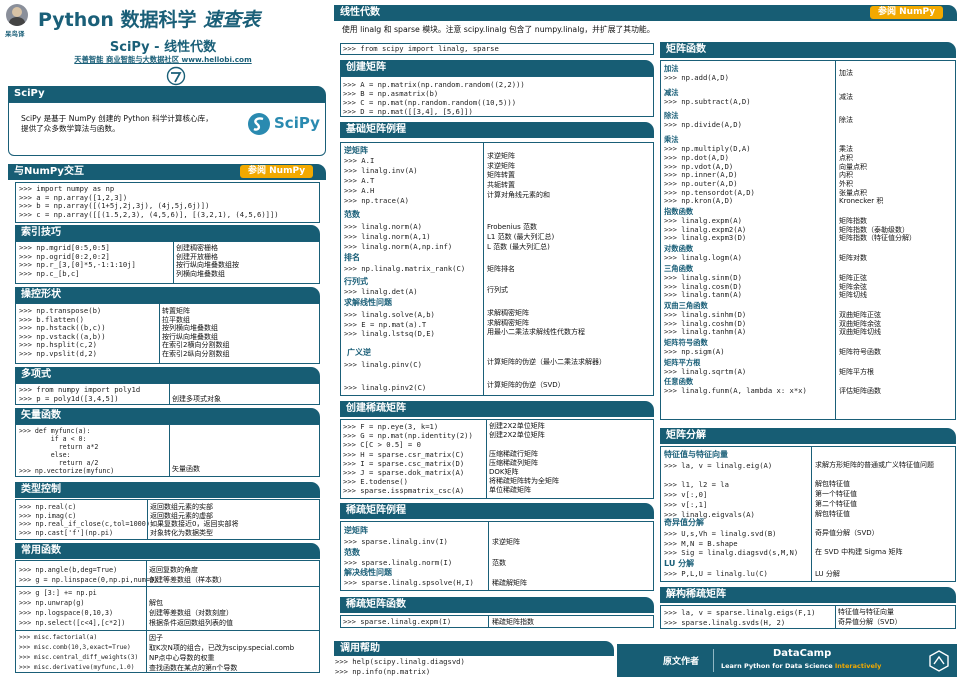 The width and height of the screenshot is (963, 680). What do you see at coordinates (360, 12) in the screenshot?
I see `linalg-section-title: 线性代数` at bounding box center [360, 12].